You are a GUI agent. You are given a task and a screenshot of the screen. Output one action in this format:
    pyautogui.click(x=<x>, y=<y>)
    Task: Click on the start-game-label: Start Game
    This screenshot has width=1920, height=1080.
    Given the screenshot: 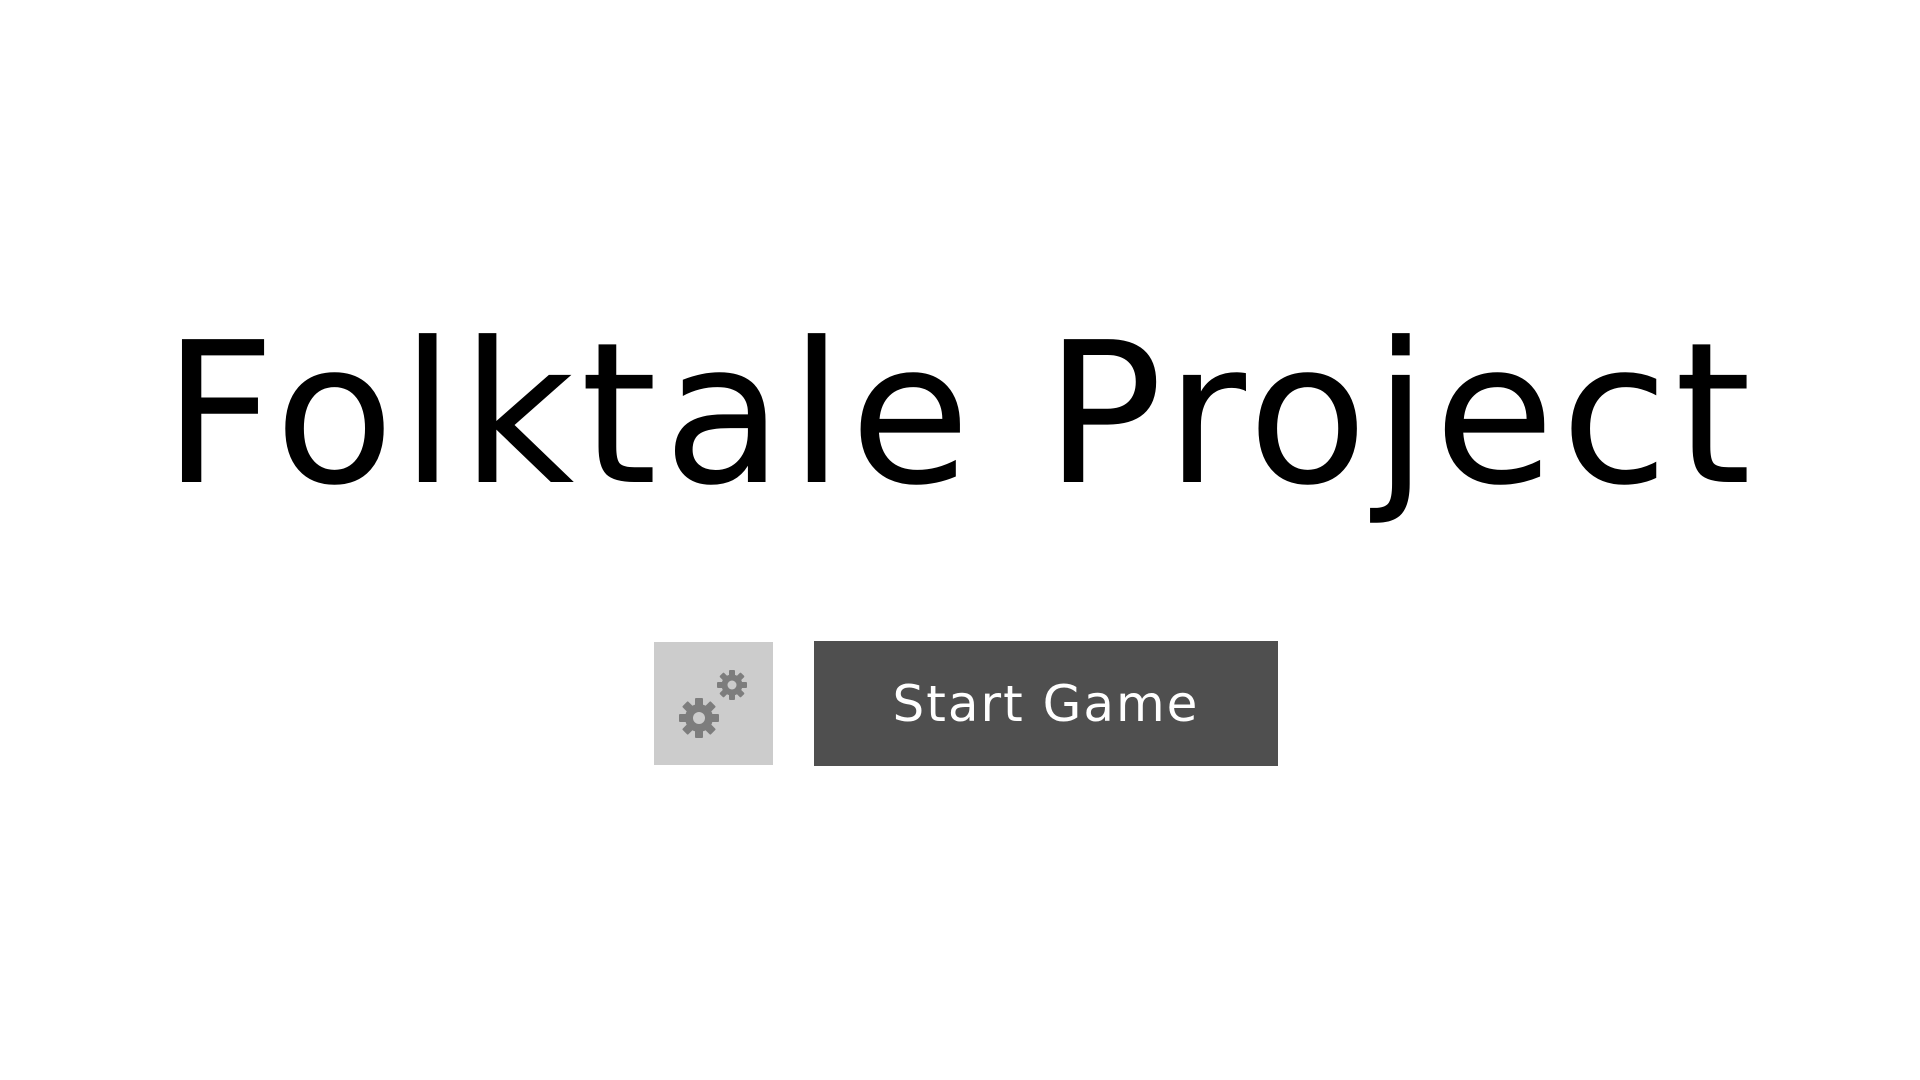 What is the action you would take?
    pyautogui.click(x=1046, y=703)
    